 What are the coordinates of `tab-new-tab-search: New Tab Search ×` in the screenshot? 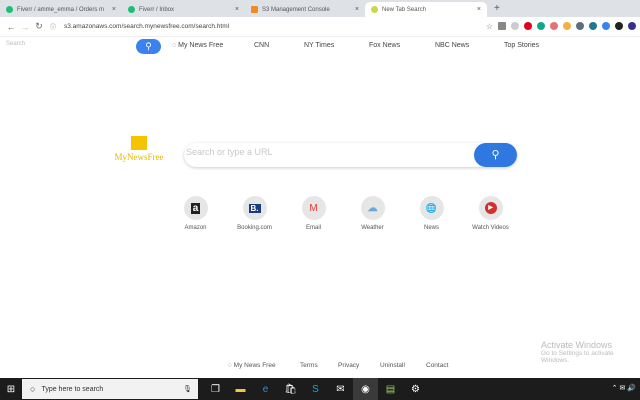 It's located at (426, 9).